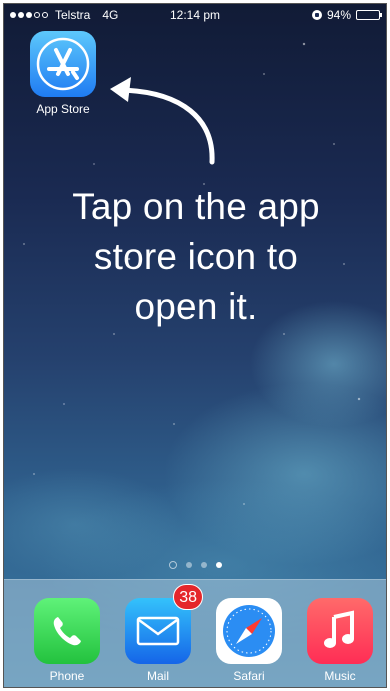  I want to click on dock-item-phone: Phone, so click(67, 640).